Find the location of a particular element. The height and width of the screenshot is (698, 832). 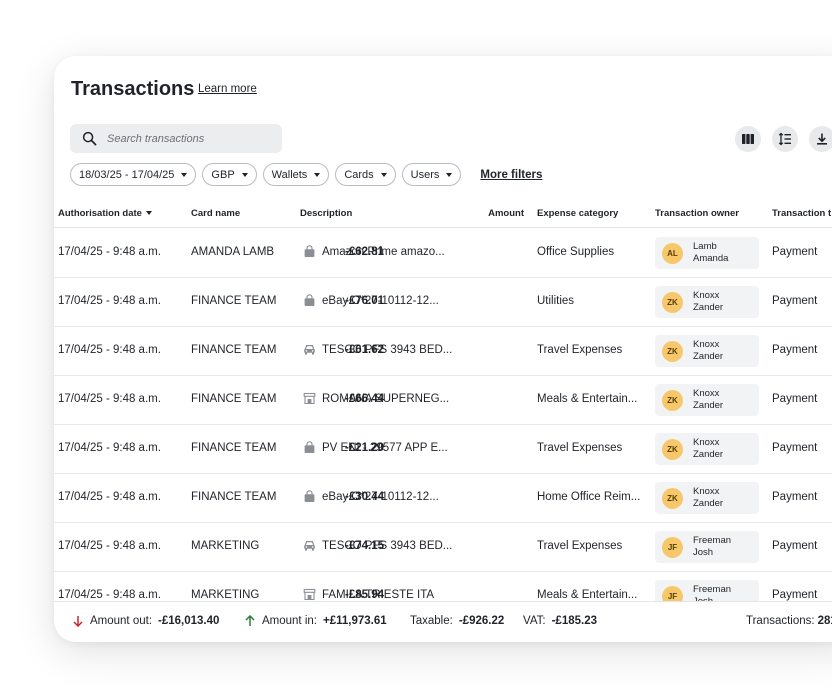

amount: -£30.44 is located at coordinates (364, 497).